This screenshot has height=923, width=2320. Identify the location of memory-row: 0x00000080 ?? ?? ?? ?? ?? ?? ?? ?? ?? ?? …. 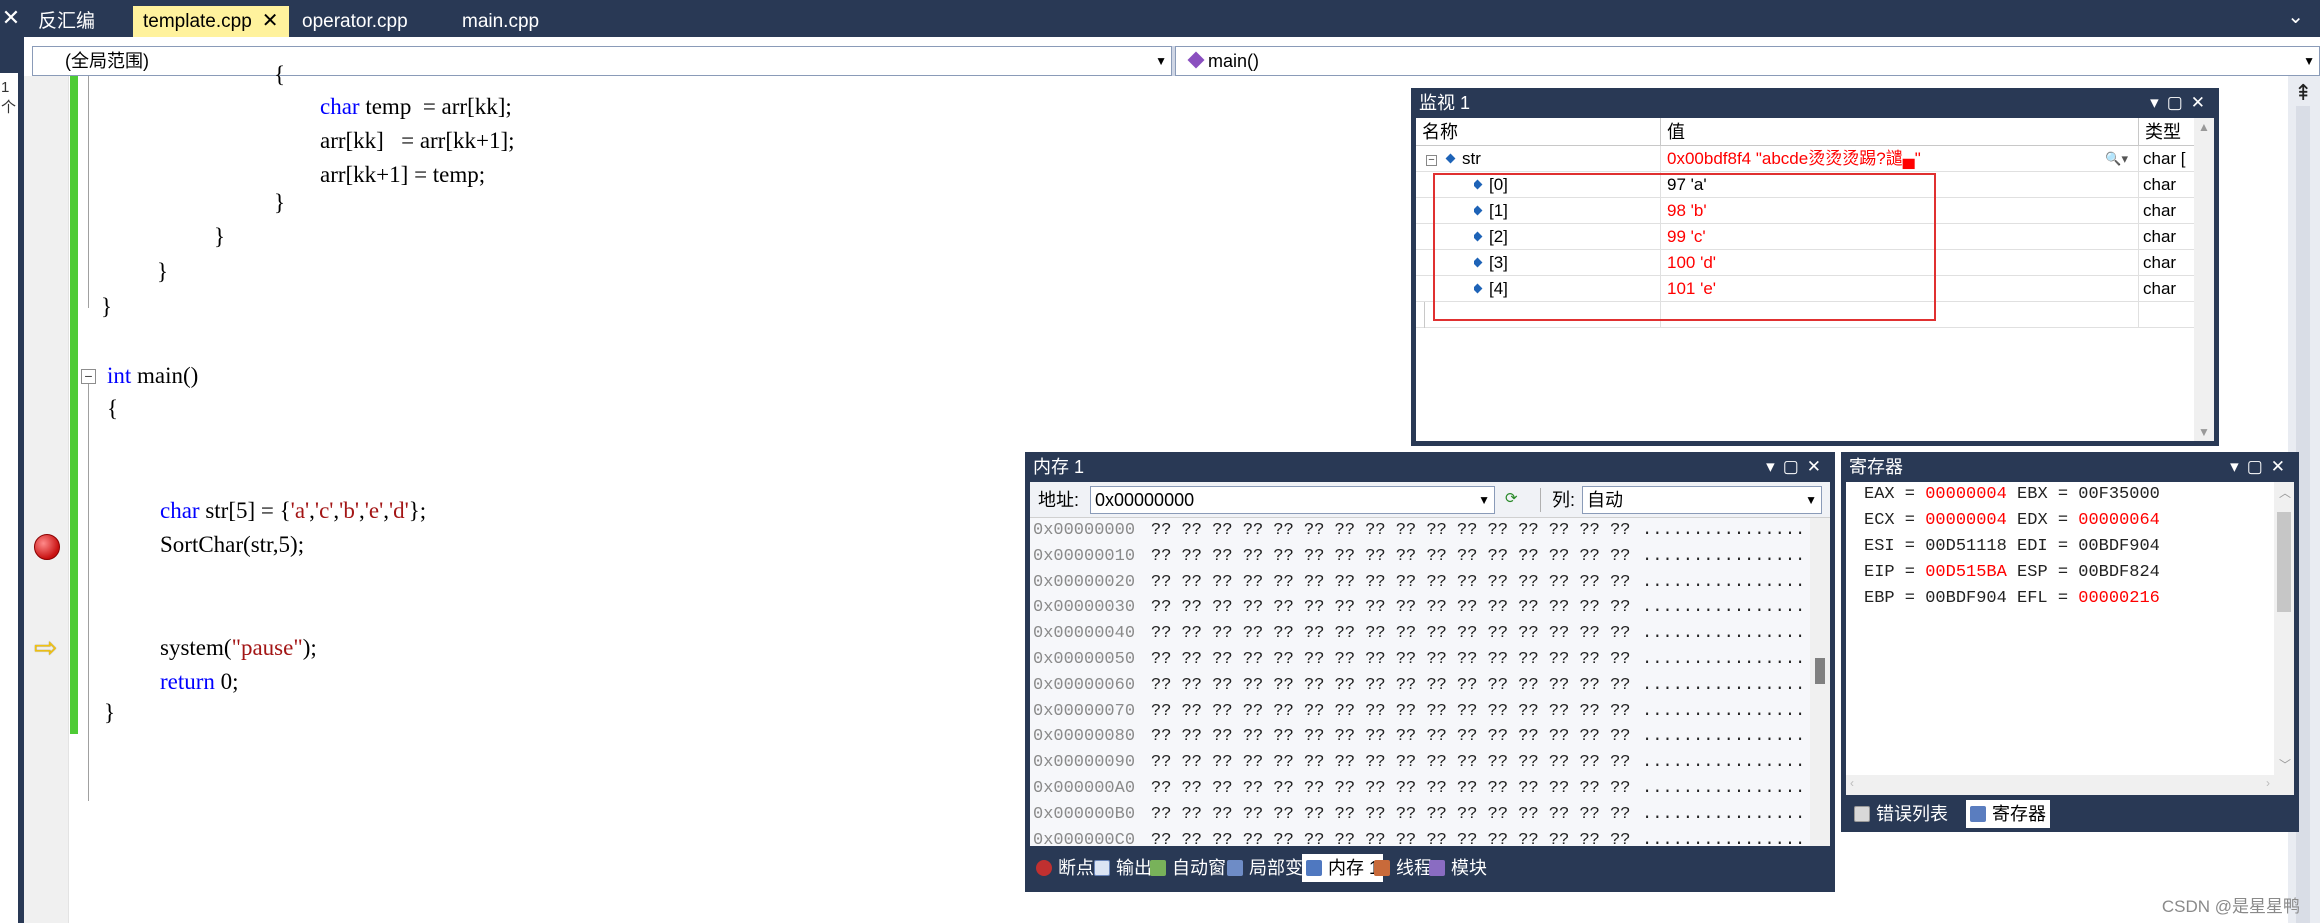
(1420, 737).